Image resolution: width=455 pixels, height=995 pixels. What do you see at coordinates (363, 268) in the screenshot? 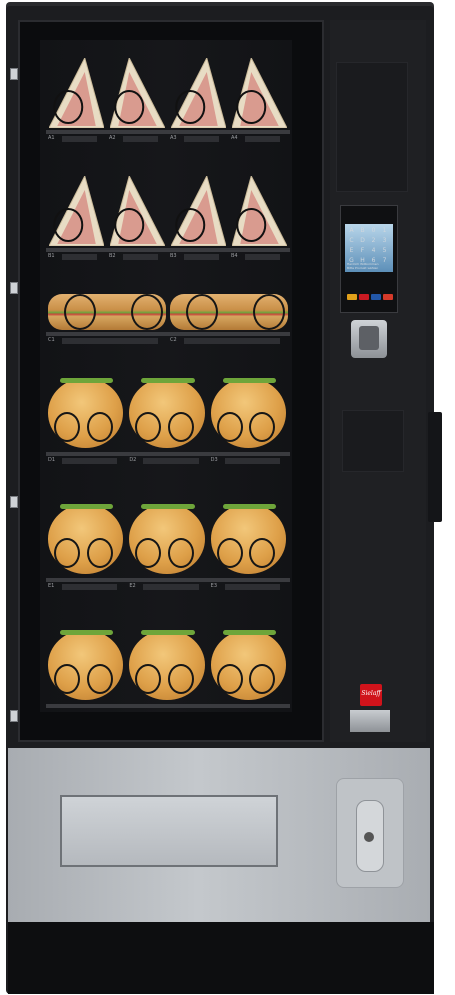
I see `screen-text-select: Bitte Produkt wählen` at bounding box center [363, 268].